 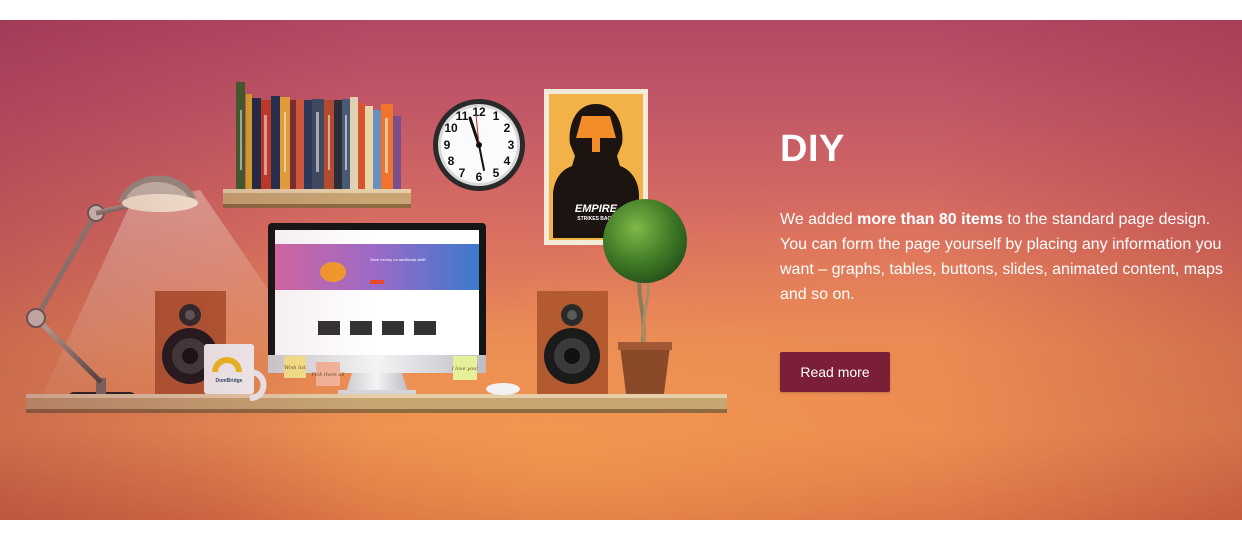 I want to click on clock-num: 2, so click(x=507, y=128).